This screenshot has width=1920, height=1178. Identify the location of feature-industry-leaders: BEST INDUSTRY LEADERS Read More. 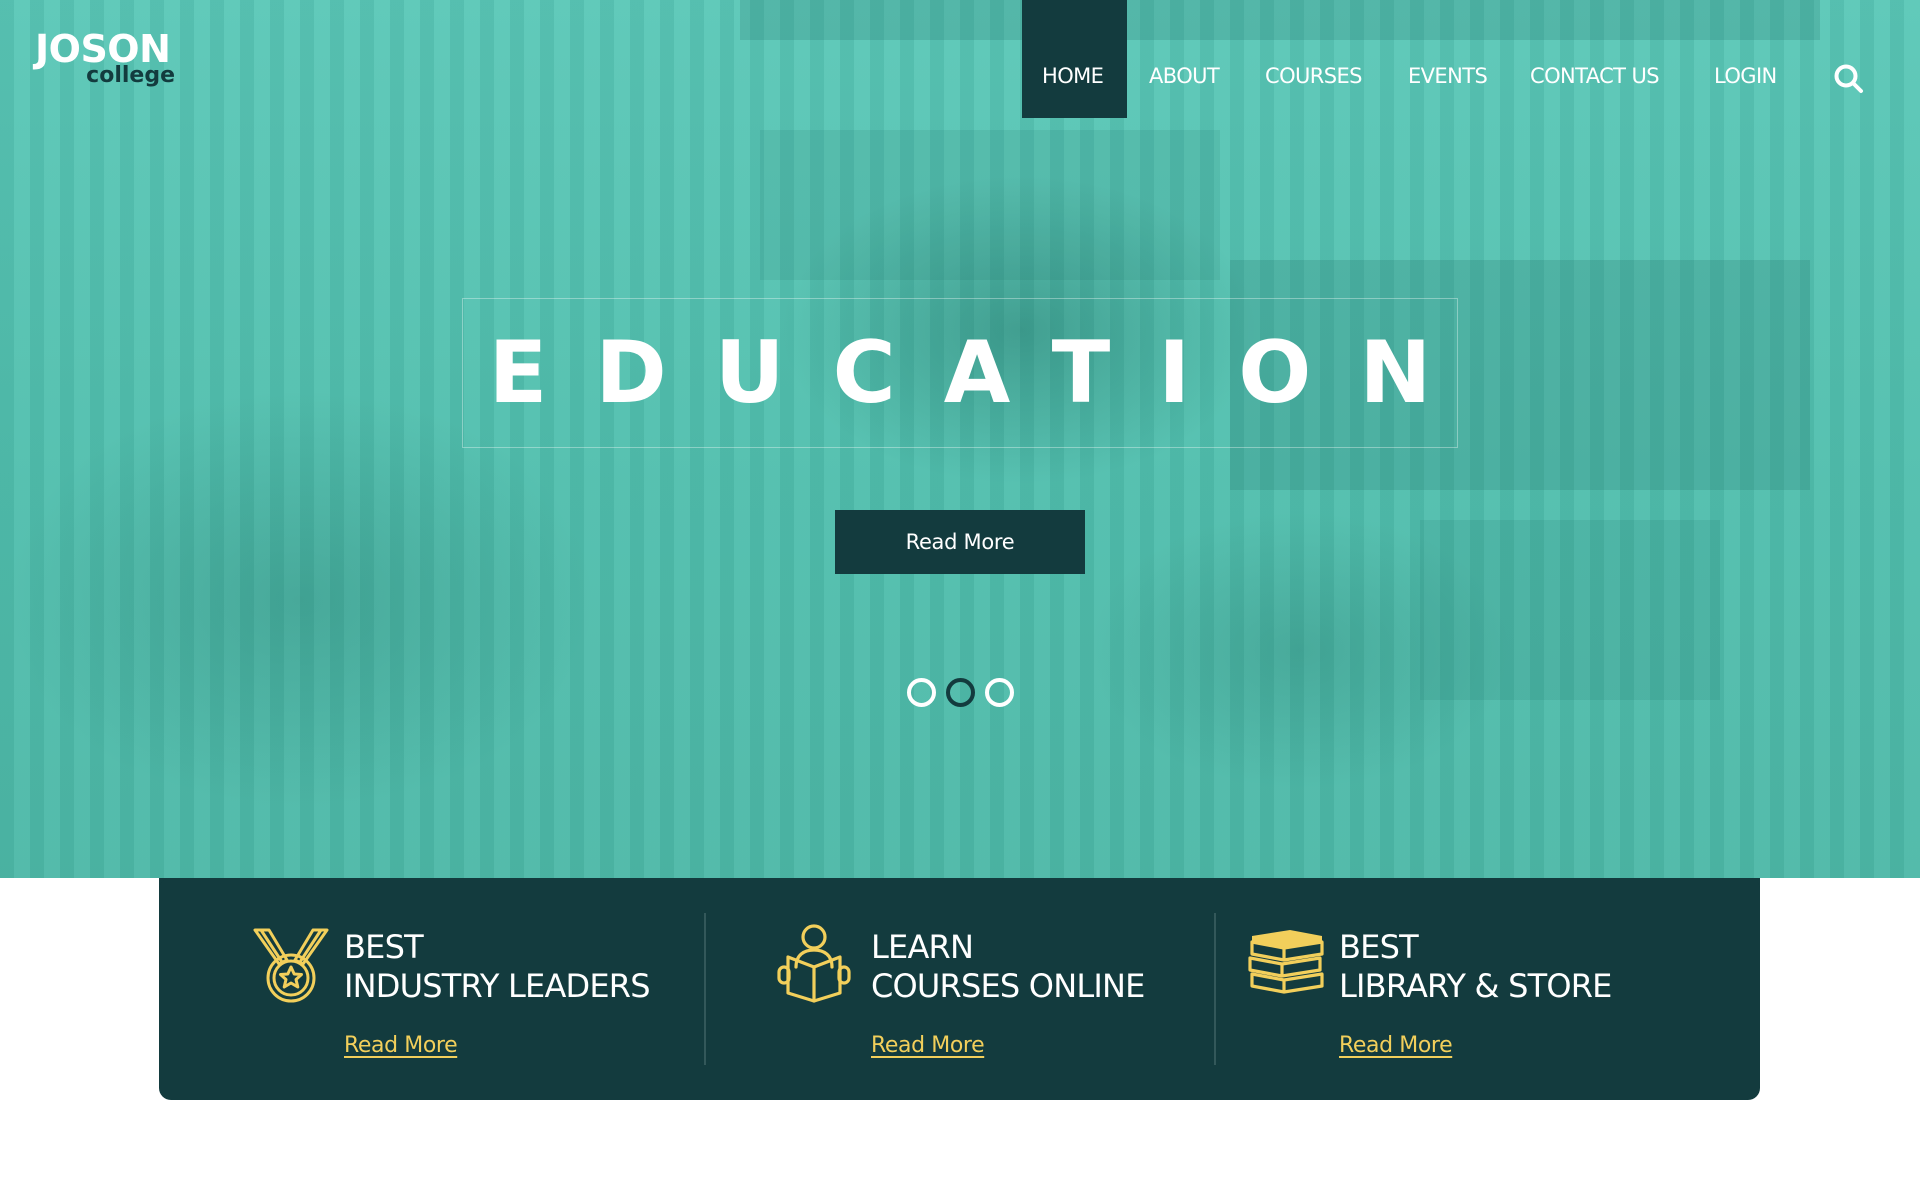
(431, 989).